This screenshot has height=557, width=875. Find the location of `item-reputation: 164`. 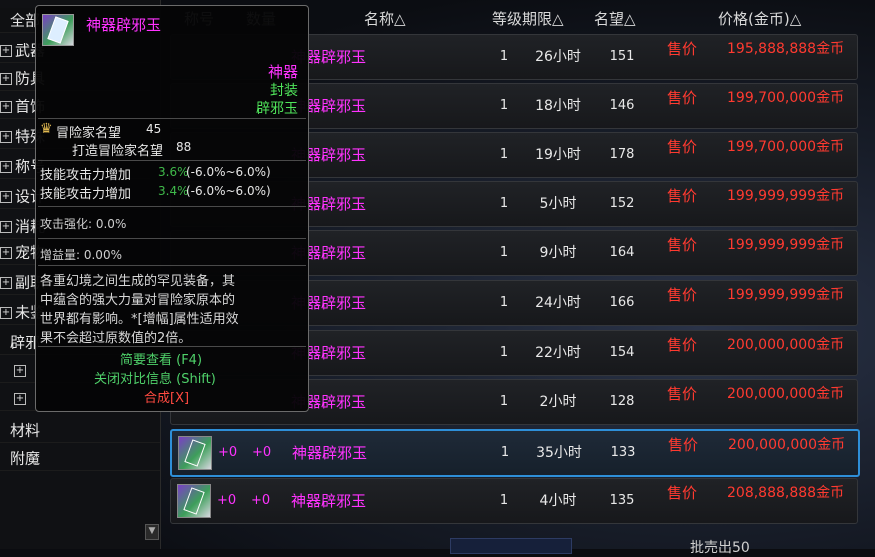

item-reputation: 164 is located at coordinates (622, 252).